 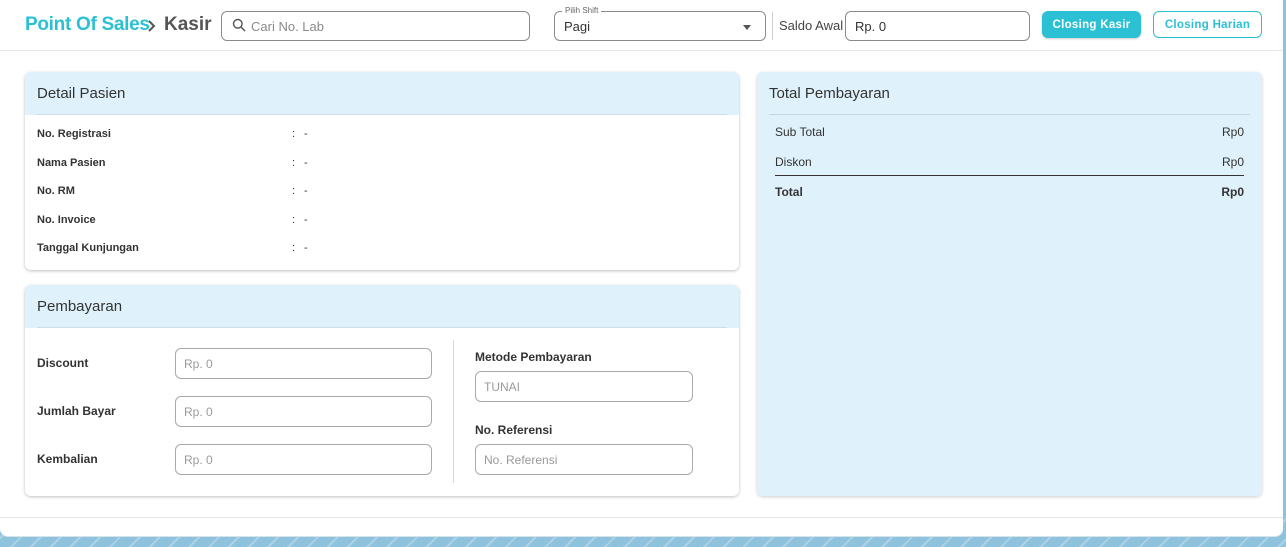 I want to click on search-input, so click(x=386, y=26).